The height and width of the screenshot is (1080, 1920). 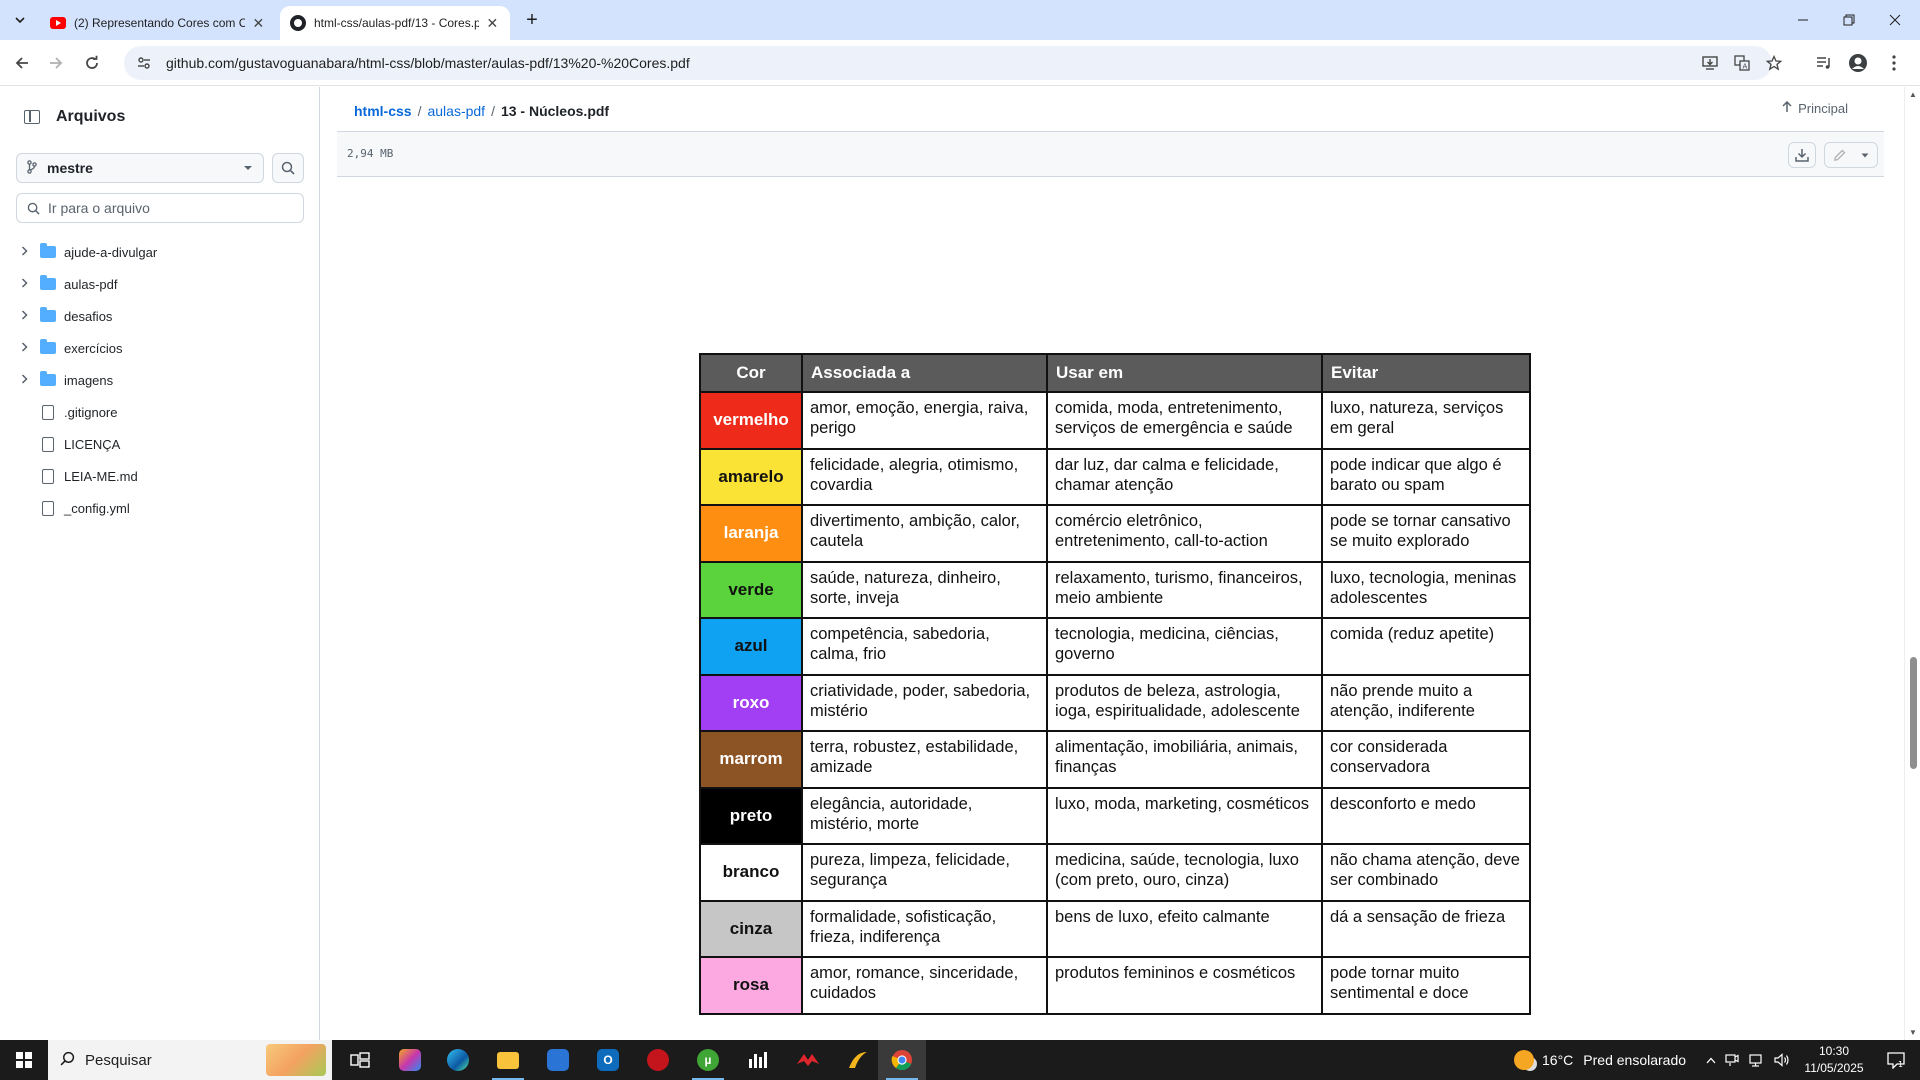 I want to click on taskbar-clock: 10:30 11/05/2025, so click(x=1834, y=1060).